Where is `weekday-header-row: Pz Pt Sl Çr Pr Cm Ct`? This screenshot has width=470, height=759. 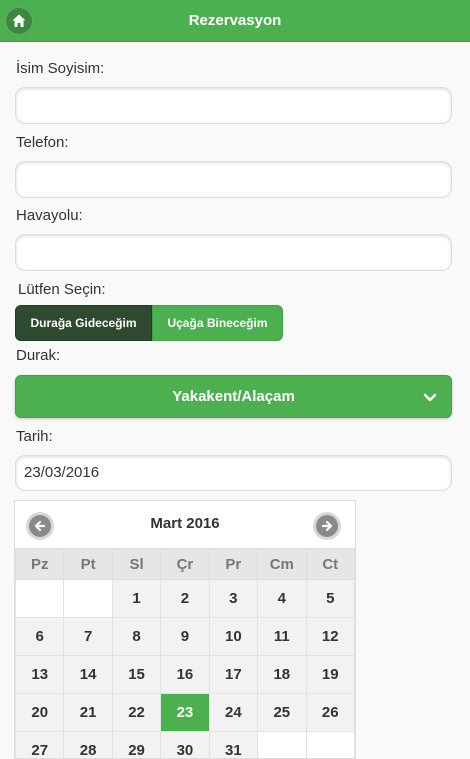
weekday-header-row: Pz Pt Sl Çr Pr Cm Ct is located at coordinates (185, 564).